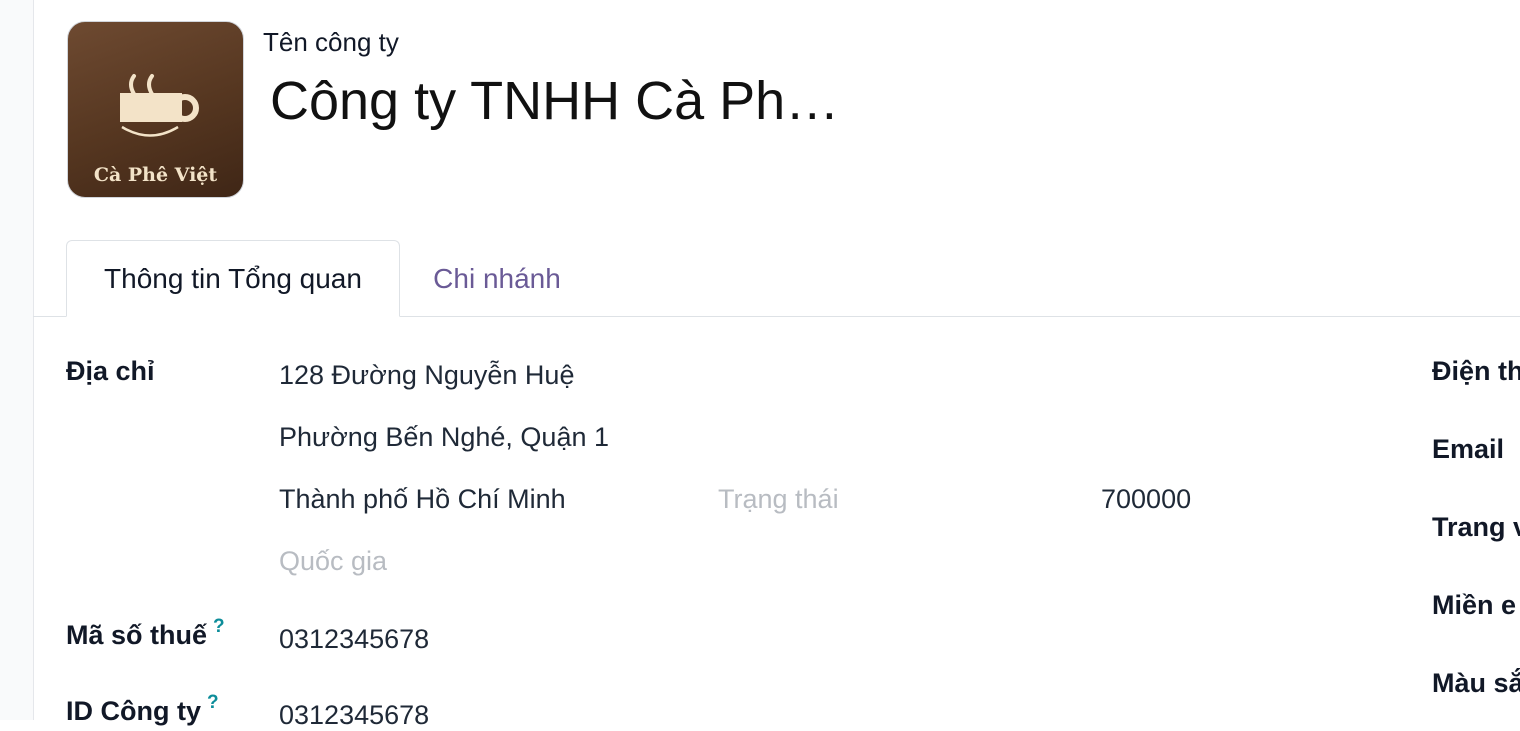 The image size is (1520, 731). What do you see at coordinates (331, 42) in the screenshot?
I see `company-name-label: Tên công ty` at bounding box center [331, 42].